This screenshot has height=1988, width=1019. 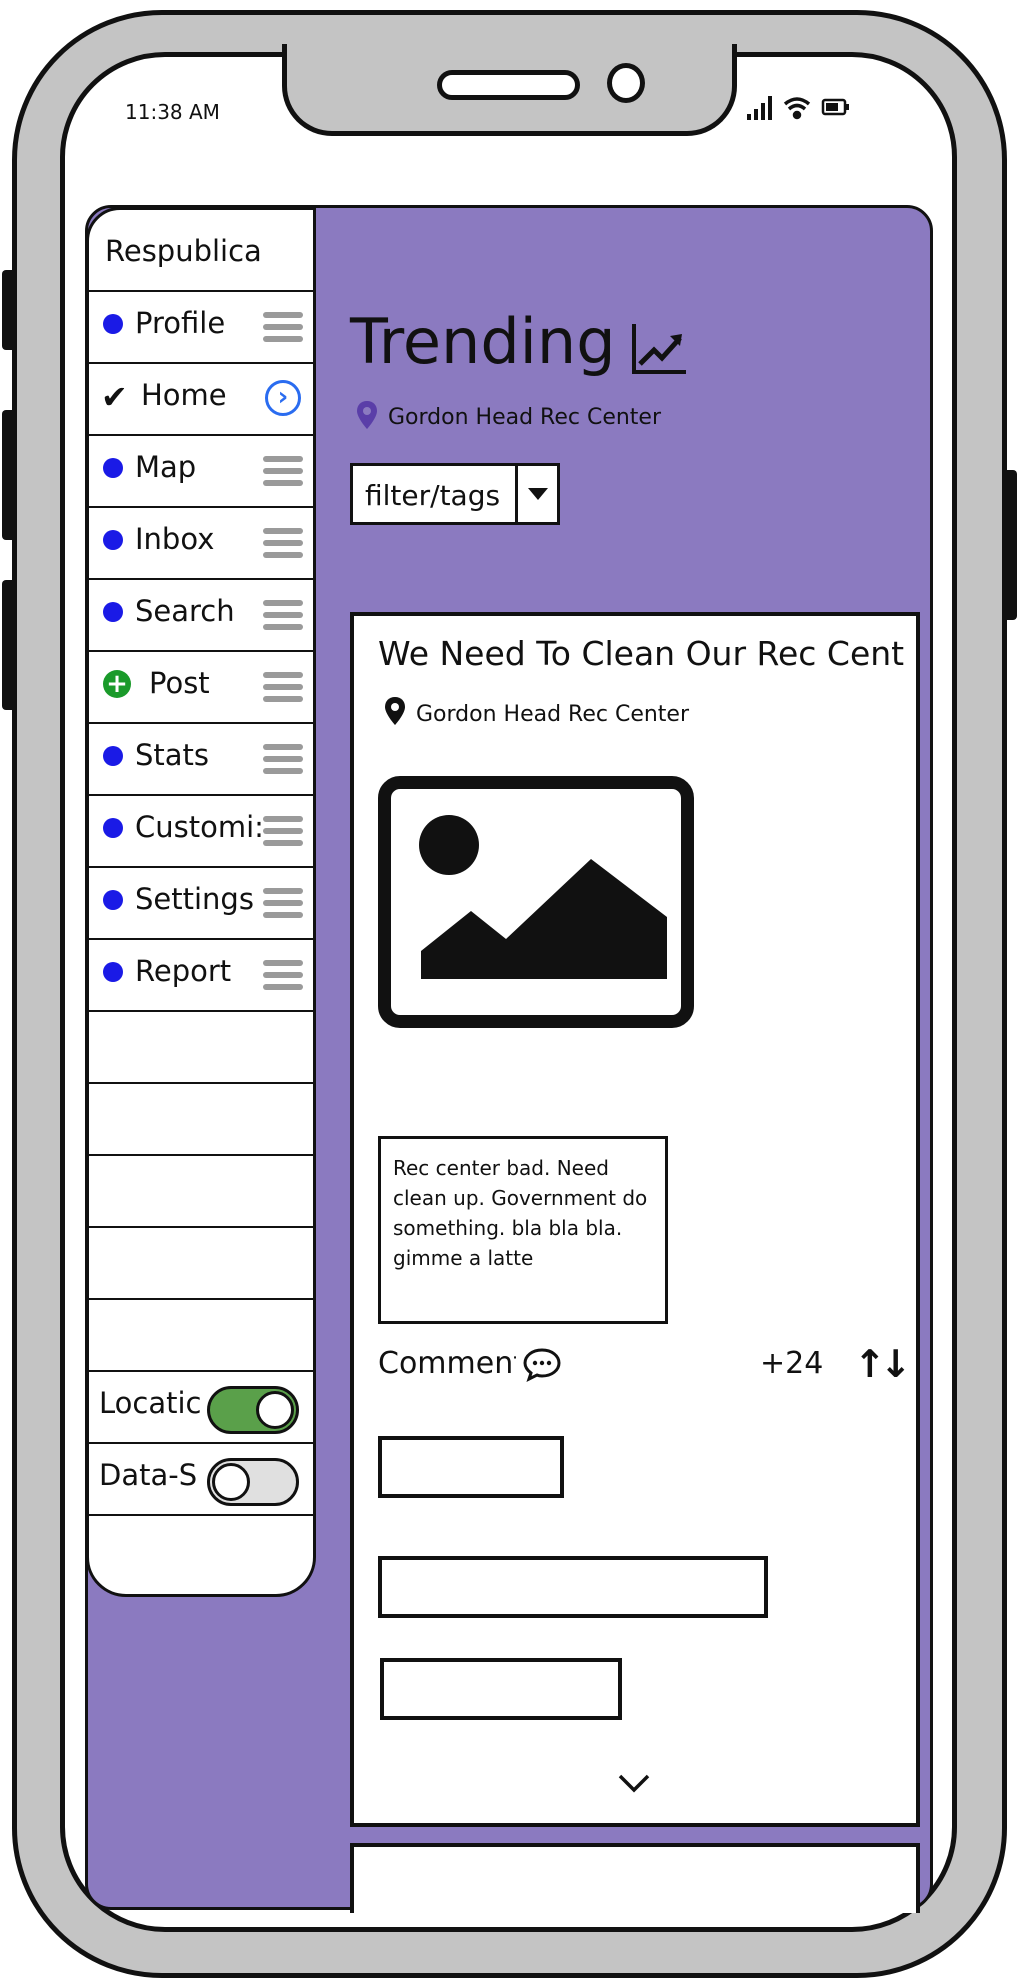 What do you see at coordinates (185, 611) in the screenshot?
I see `sidebar-item-label: Search` at bounding box center [185, 611].